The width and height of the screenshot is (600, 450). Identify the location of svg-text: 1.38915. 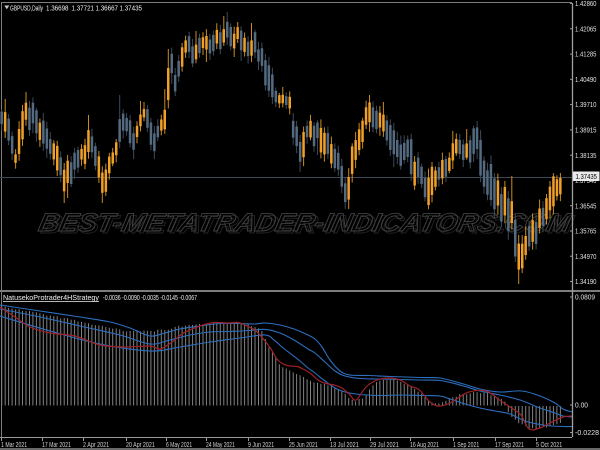
(586, 130).